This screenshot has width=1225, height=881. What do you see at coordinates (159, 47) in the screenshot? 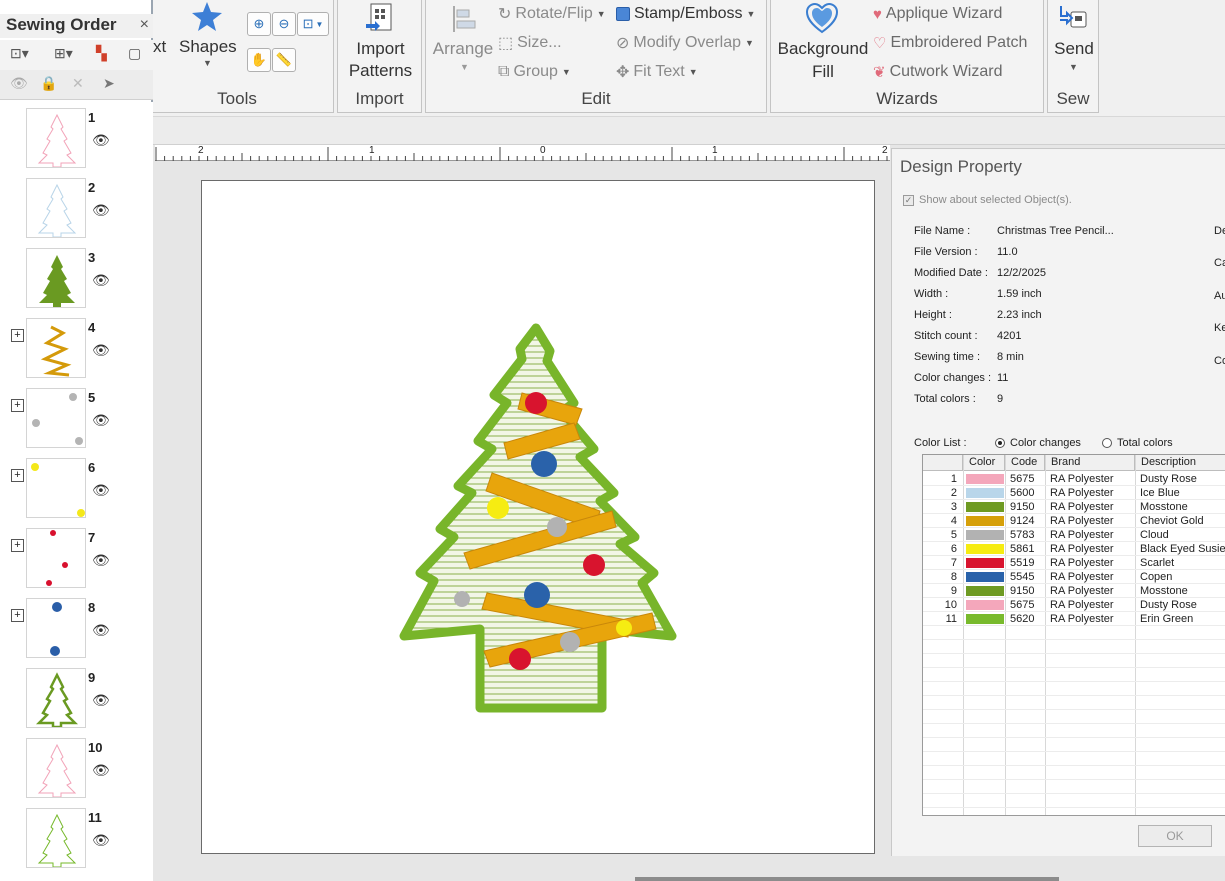
I see `text-button-cut: xt` at bounding box center [159, 47].